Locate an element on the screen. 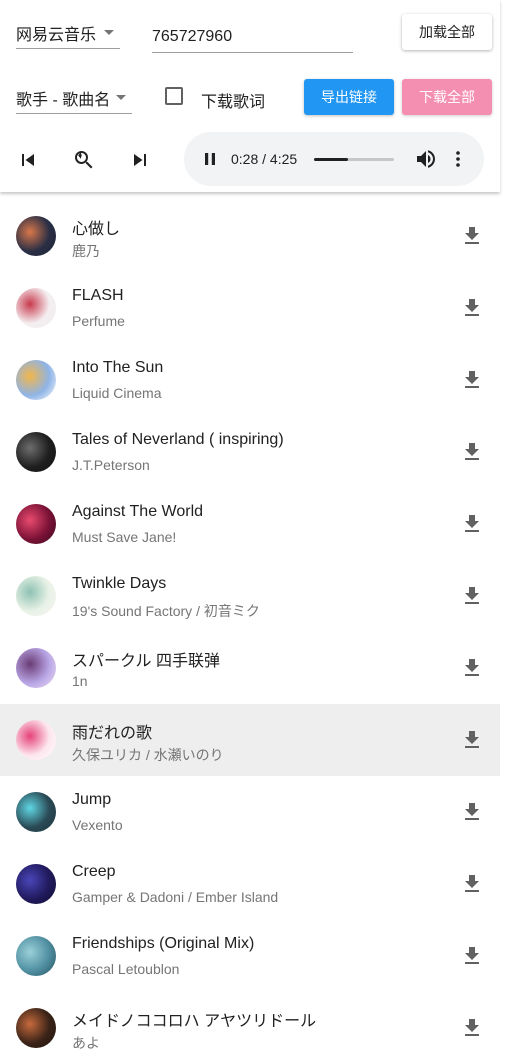  skip-previous-icon is located at coordinates (28, 160).